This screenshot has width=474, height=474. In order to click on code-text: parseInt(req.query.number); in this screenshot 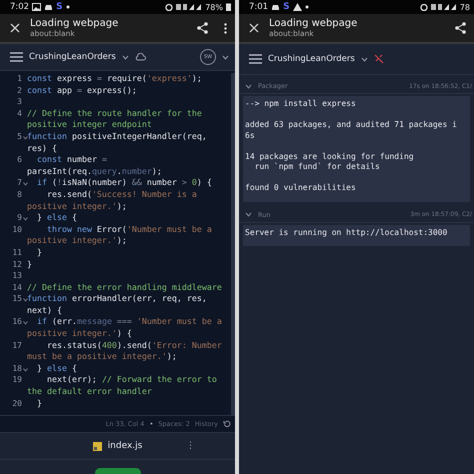, I will do `click(94, 171)`.